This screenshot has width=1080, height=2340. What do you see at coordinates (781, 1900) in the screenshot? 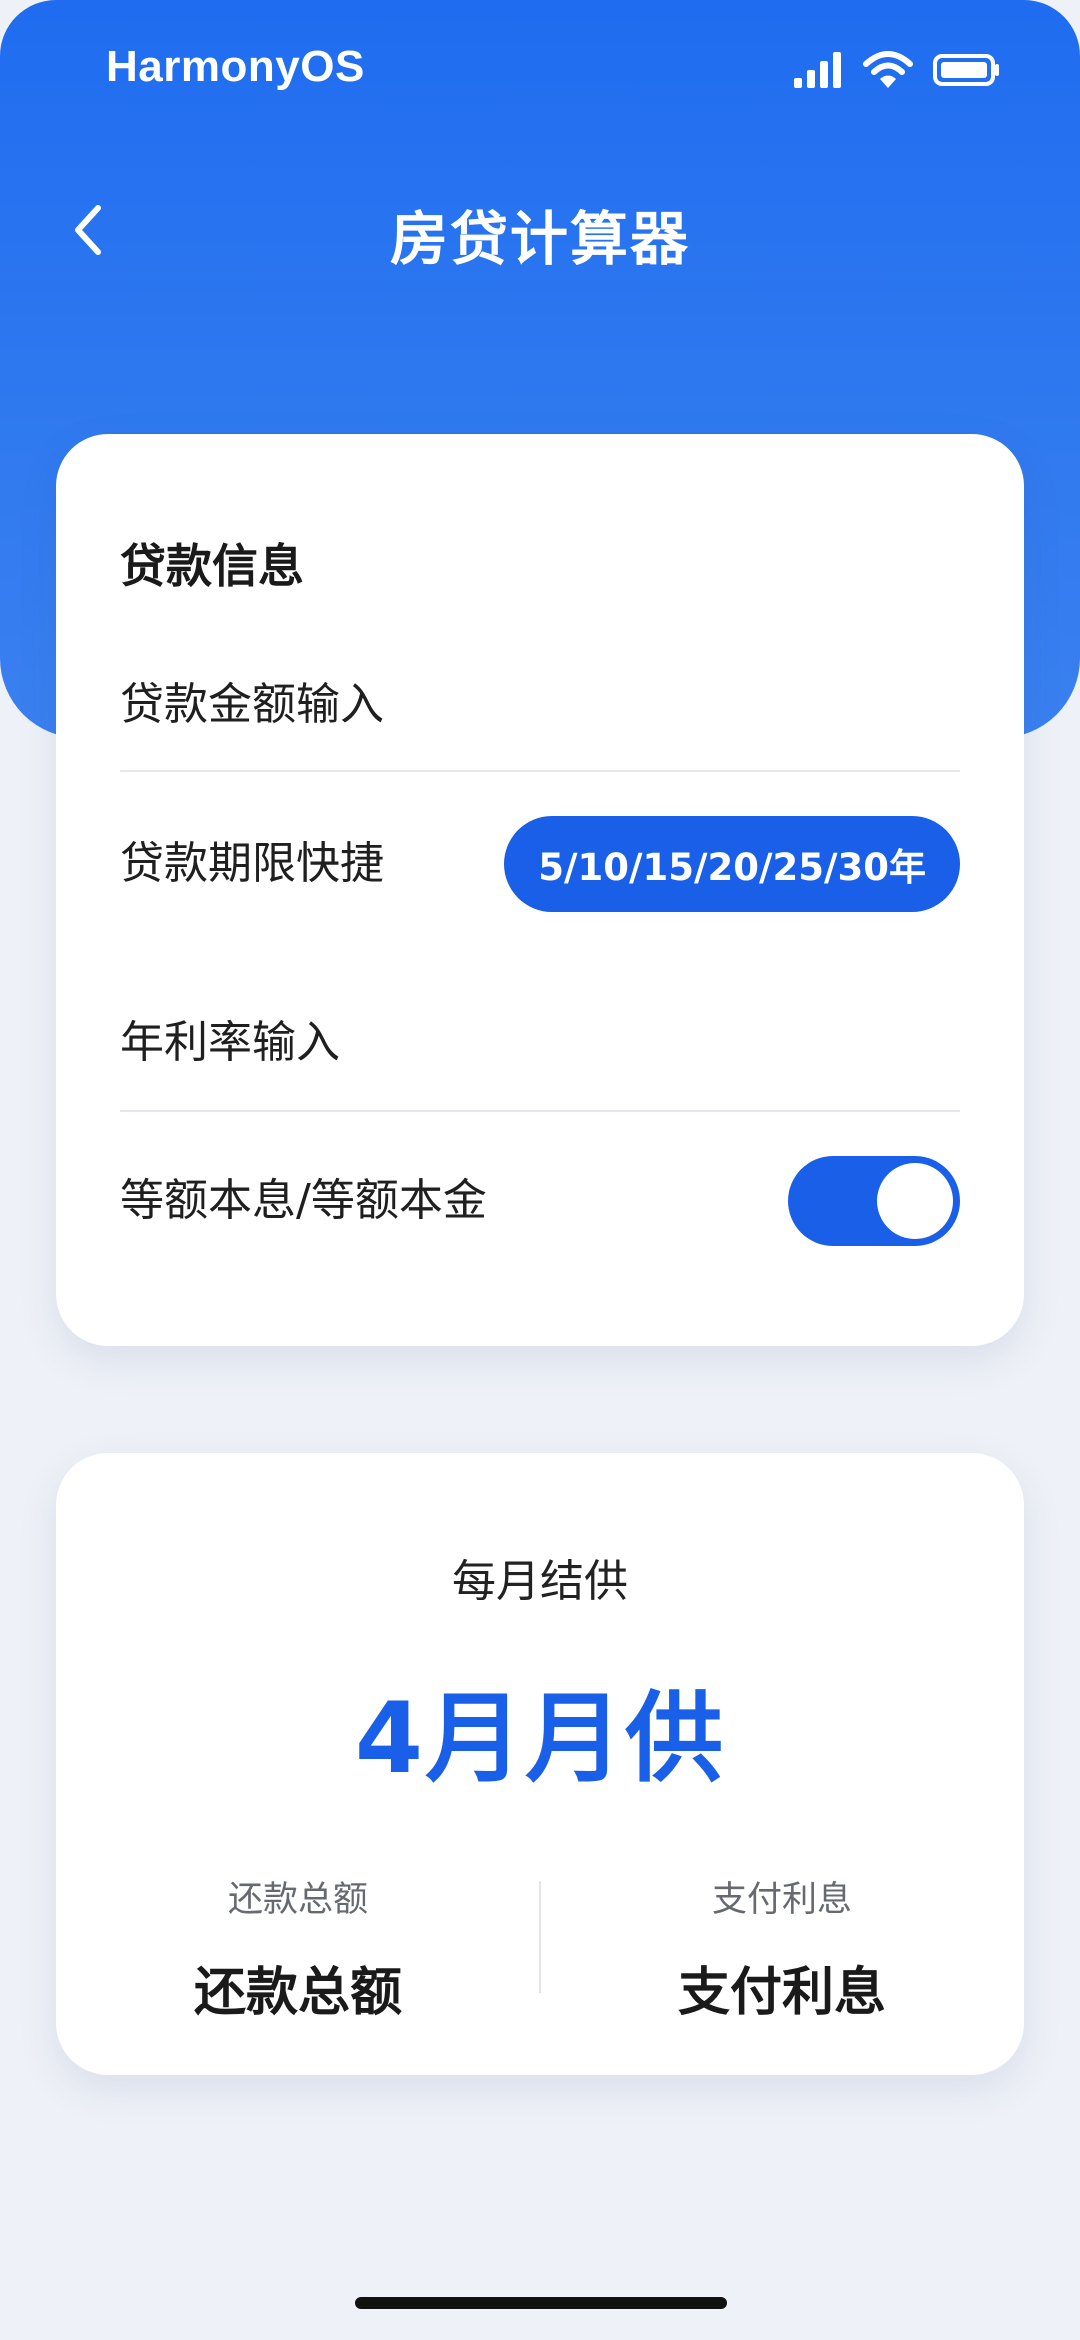
I see `interest-paid-caption: 支付利息` at bounding box center [781, 1900].